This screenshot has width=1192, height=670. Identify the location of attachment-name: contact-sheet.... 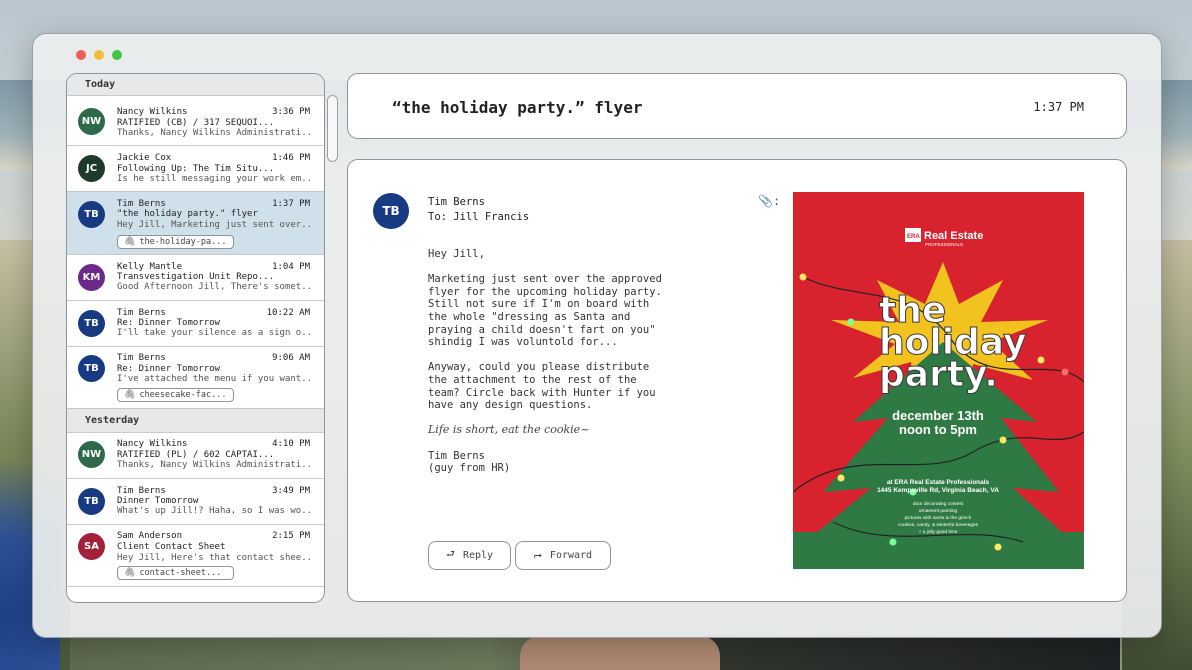
(180, 573).